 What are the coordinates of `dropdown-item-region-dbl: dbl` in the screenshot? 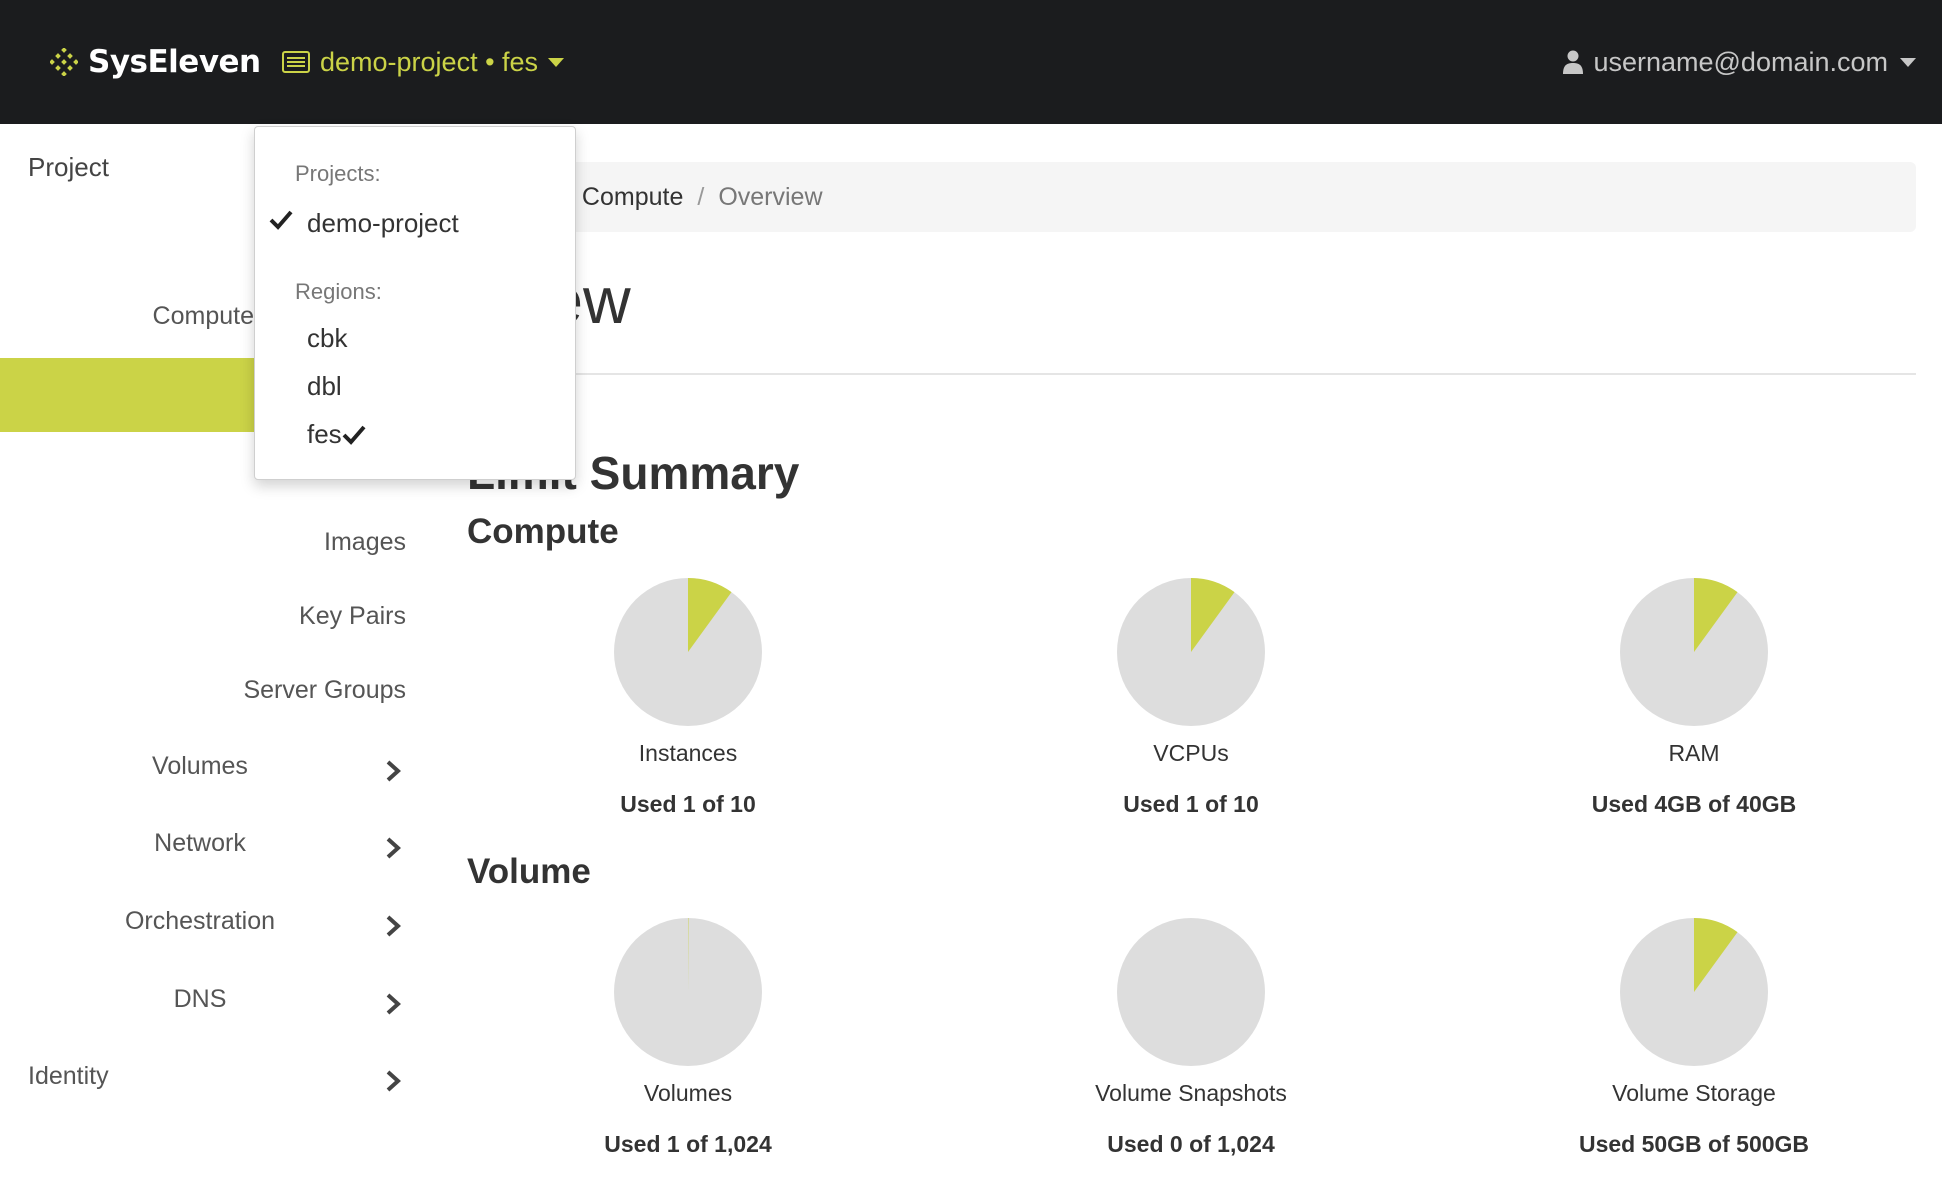 It's located at (324, 386).